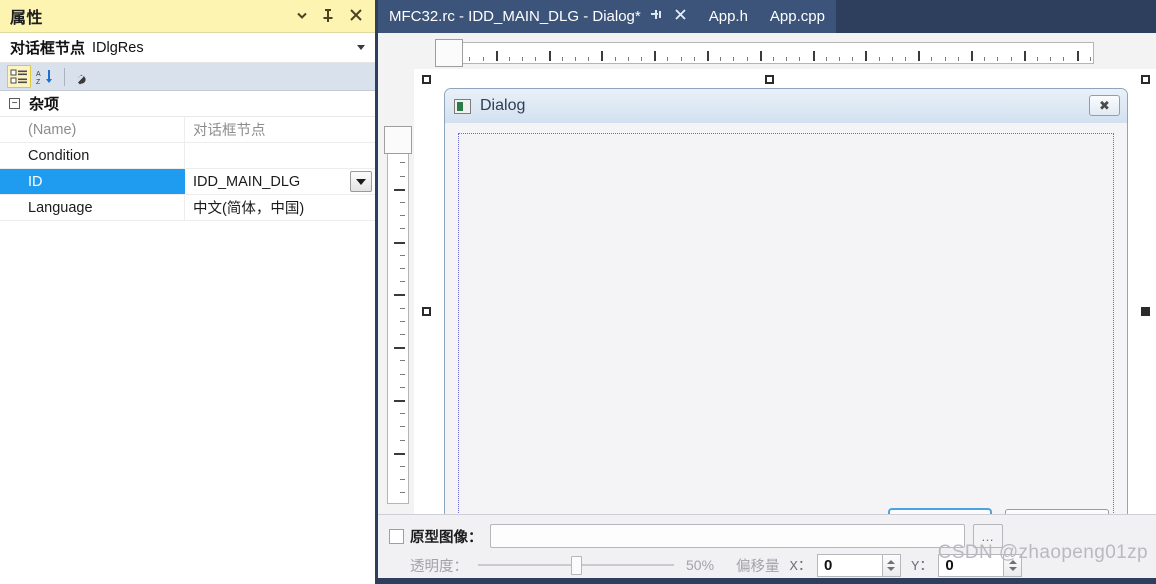  I want to click on tab-dialog-editor: MFC32.rc - IDD_MAIN_DLG - Dialog*, so click(538, 16).